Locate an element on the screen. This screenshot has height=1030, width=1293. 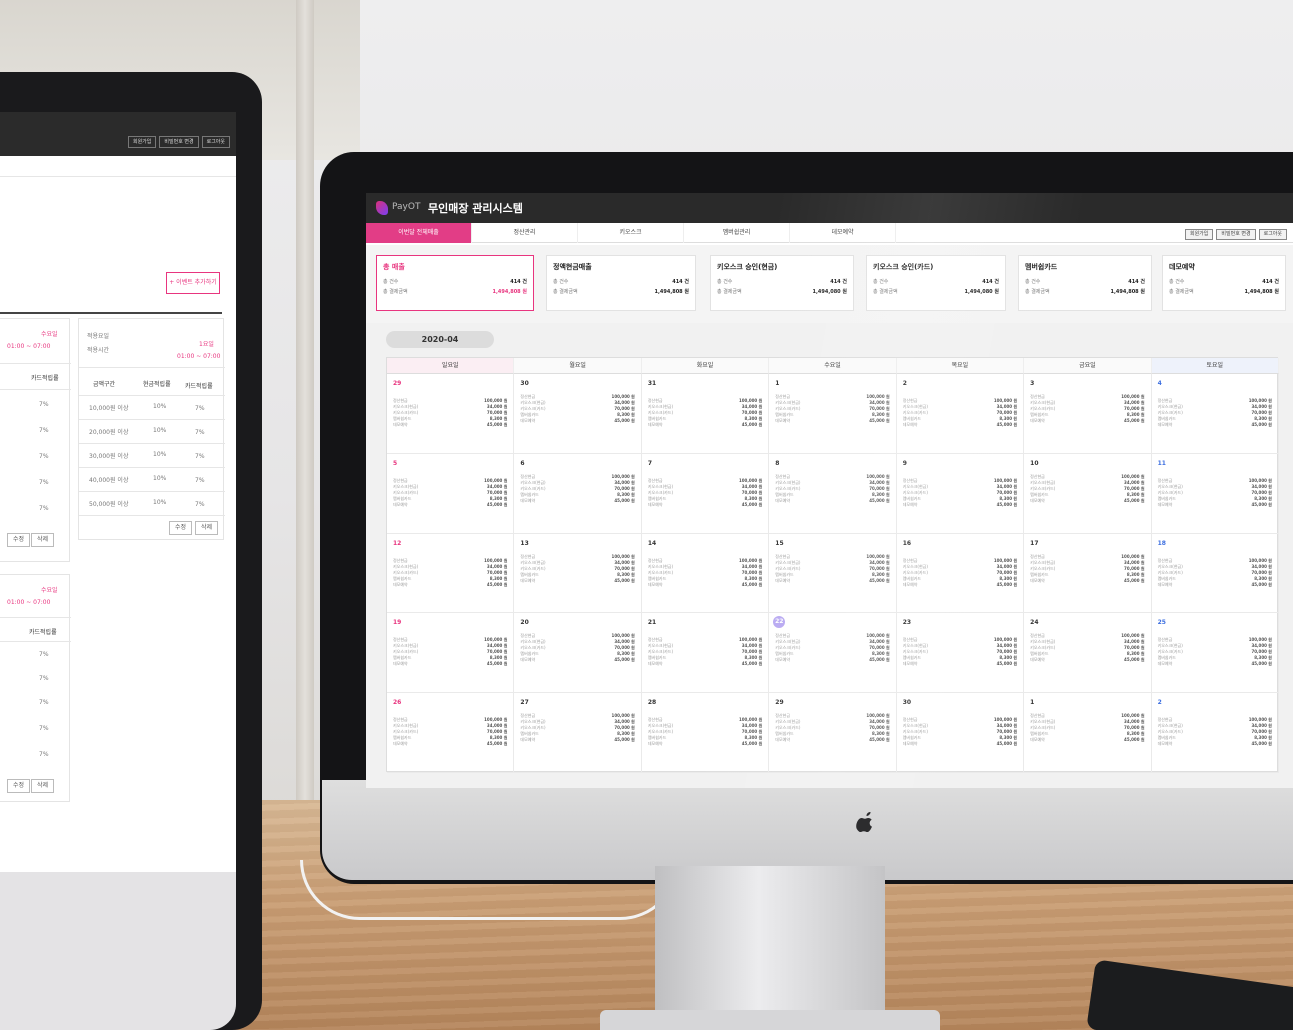
panel2-cell: 50,000원 이상 is located at coordinates (109, 504).